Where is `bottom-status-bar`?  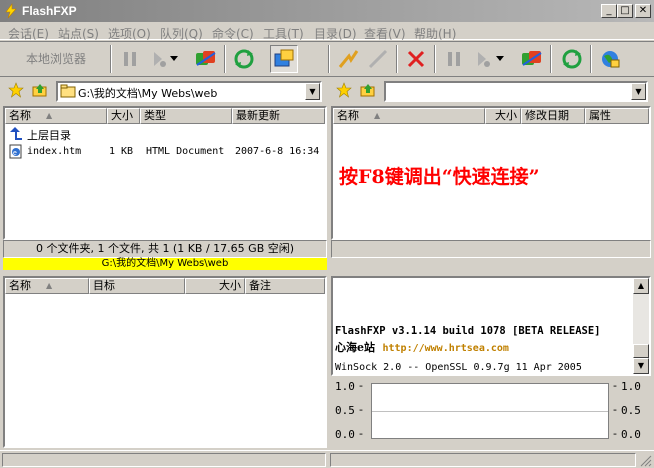
bottom-status-bar is located at coordinates (327, 459).